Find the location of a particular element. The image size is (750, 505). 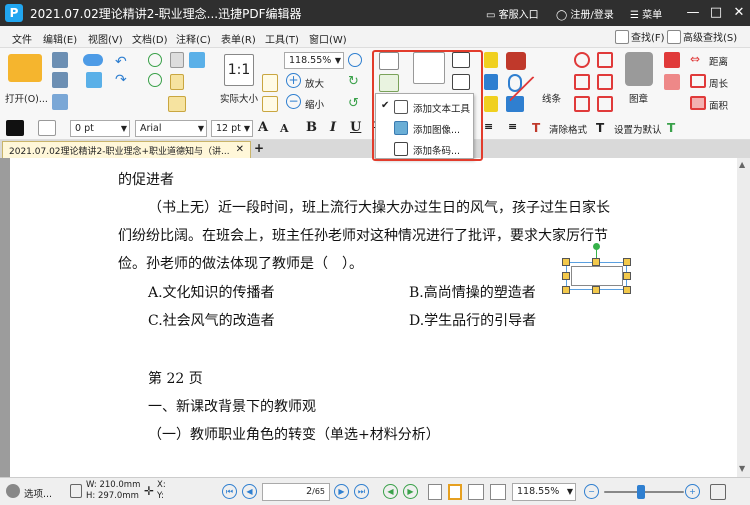

close-icon: ✕ is located at coordinates (739, 13).